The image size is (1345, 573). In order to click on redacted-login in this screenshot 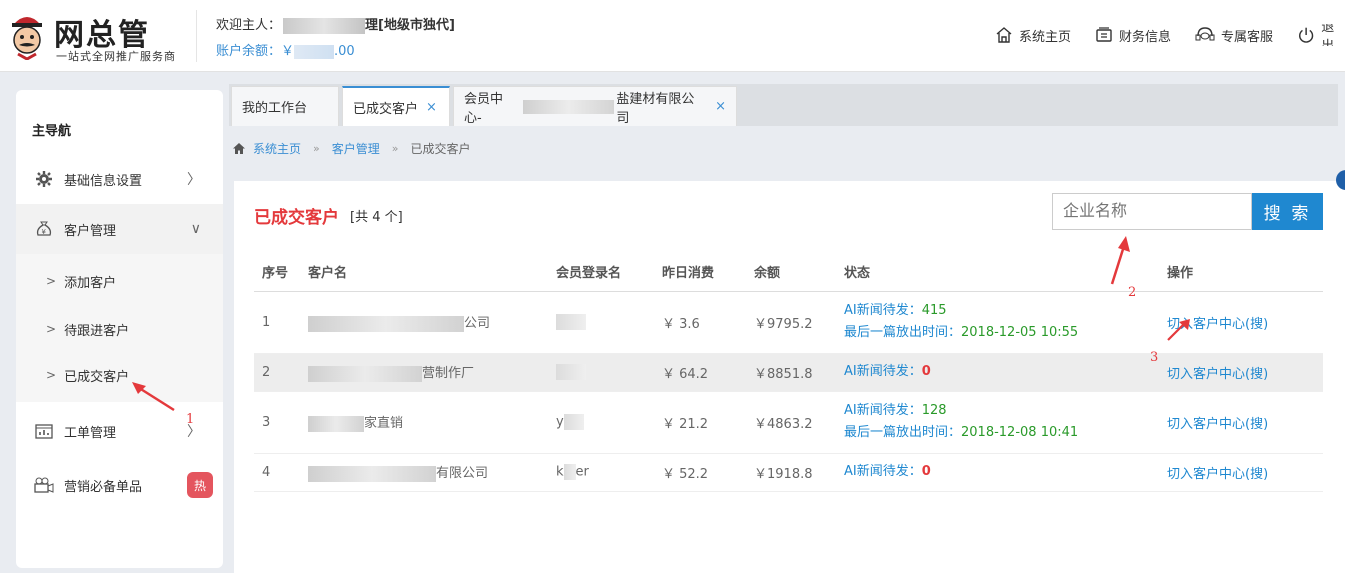, I will do `click(571, 322)`.